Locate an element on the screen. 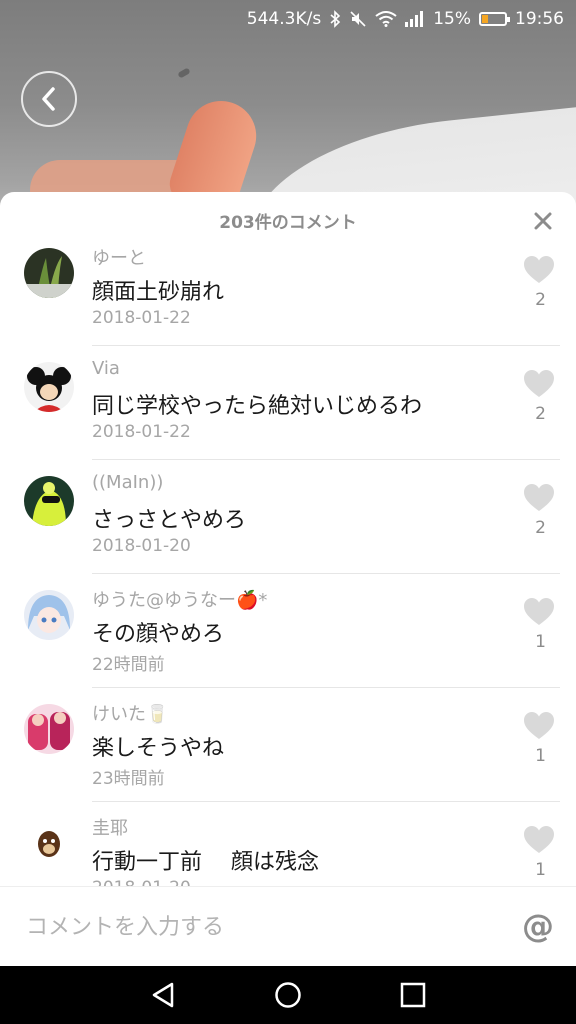  circle-home-icon is located at coordinates (288, 995).